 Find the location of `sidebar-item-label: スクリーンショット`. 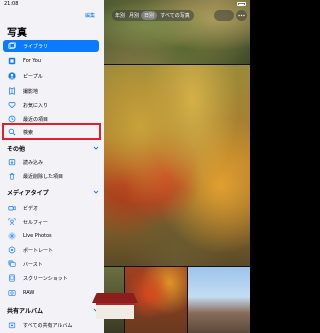

sidebar-item-label: スクリーンショット is located at coordinates (45, 278).